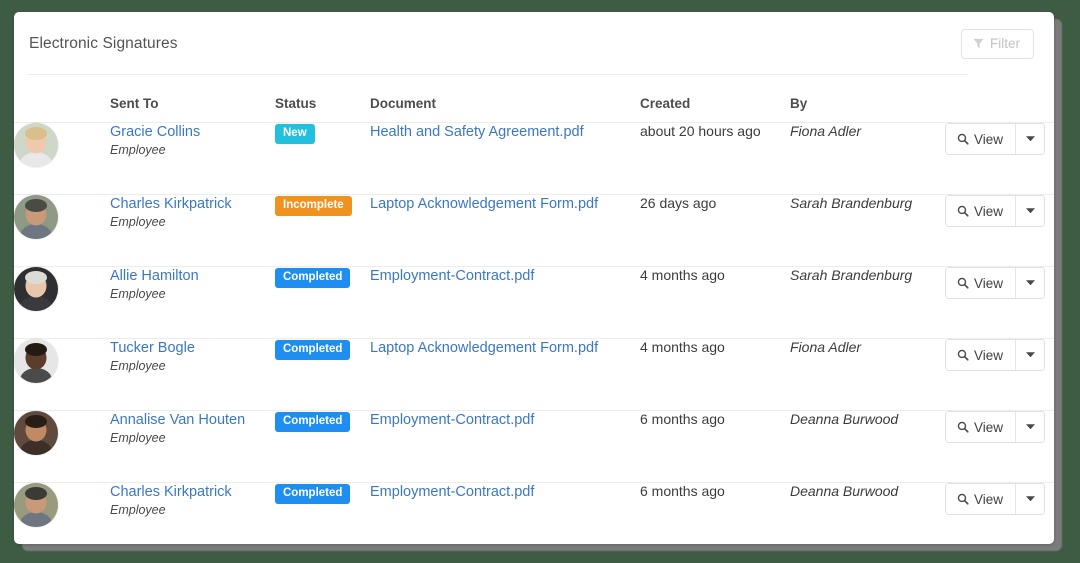 Image resolution: width=1080 pixels, height=563 pixels. What do you see at coordinates (192, 302) in the screenshot?
I see `row-sent-to-cell: Allie Hamilton Employee` at bounding box center [192, 302].